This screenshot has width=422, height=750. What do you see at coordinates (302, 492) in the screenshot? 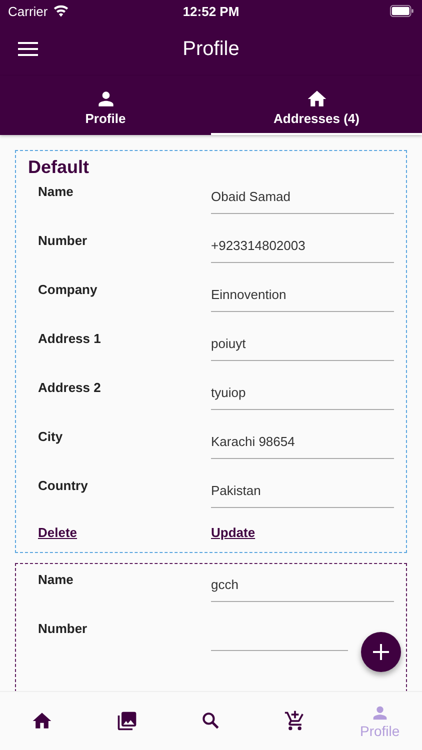
I see `text-field: Pakistan` at bounding box center [302, 492].